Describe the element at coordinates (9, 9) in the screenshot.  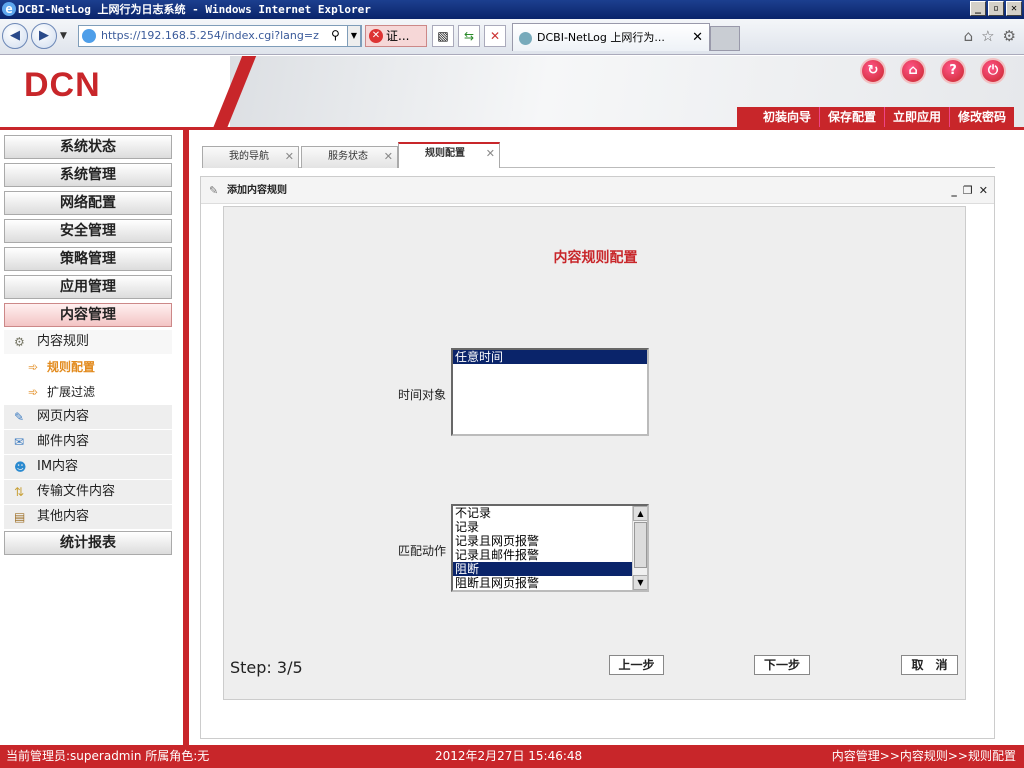
I see `ie-logo-icon: e` at that location.